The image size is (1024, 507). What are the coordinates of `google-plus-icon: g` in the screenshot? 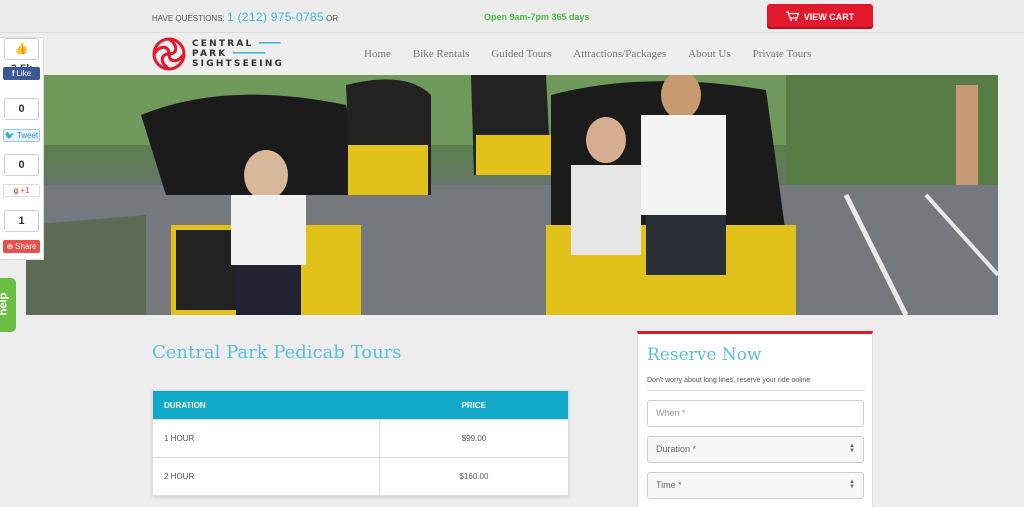 It's located at (16, 190).